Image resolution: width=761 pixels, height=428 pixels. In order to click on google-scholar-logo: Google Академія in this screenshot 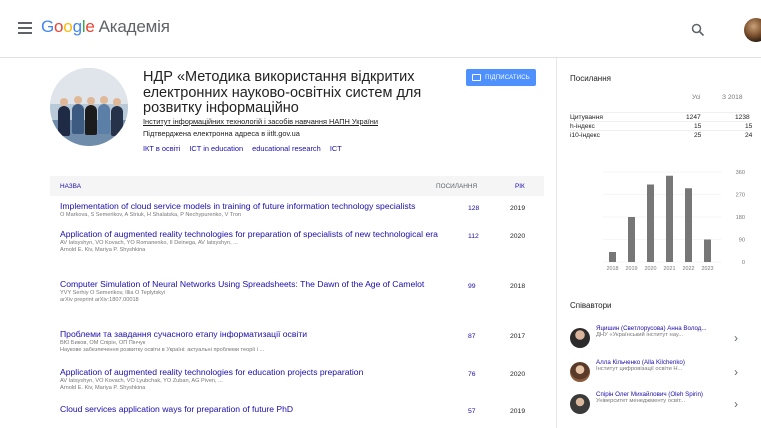, I will do `click(105, 27)`.